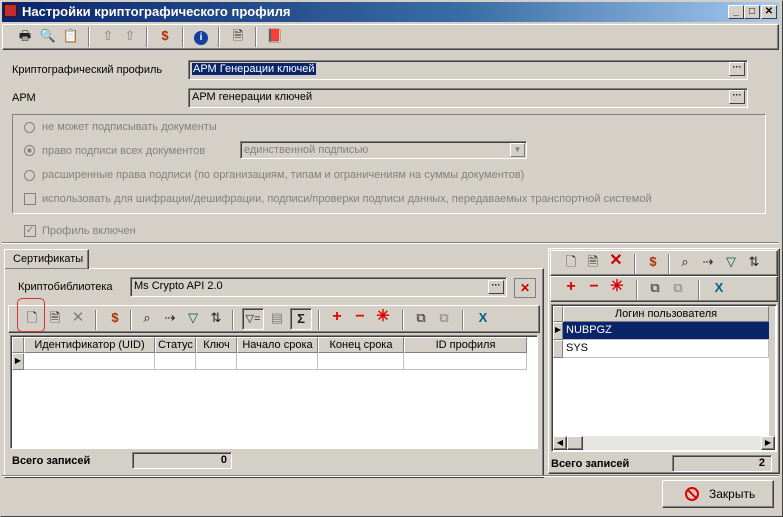  Describe the element at coordinates (46, 259) in the screenshot. I see `tab-certificates: Сертификаты` at that location.